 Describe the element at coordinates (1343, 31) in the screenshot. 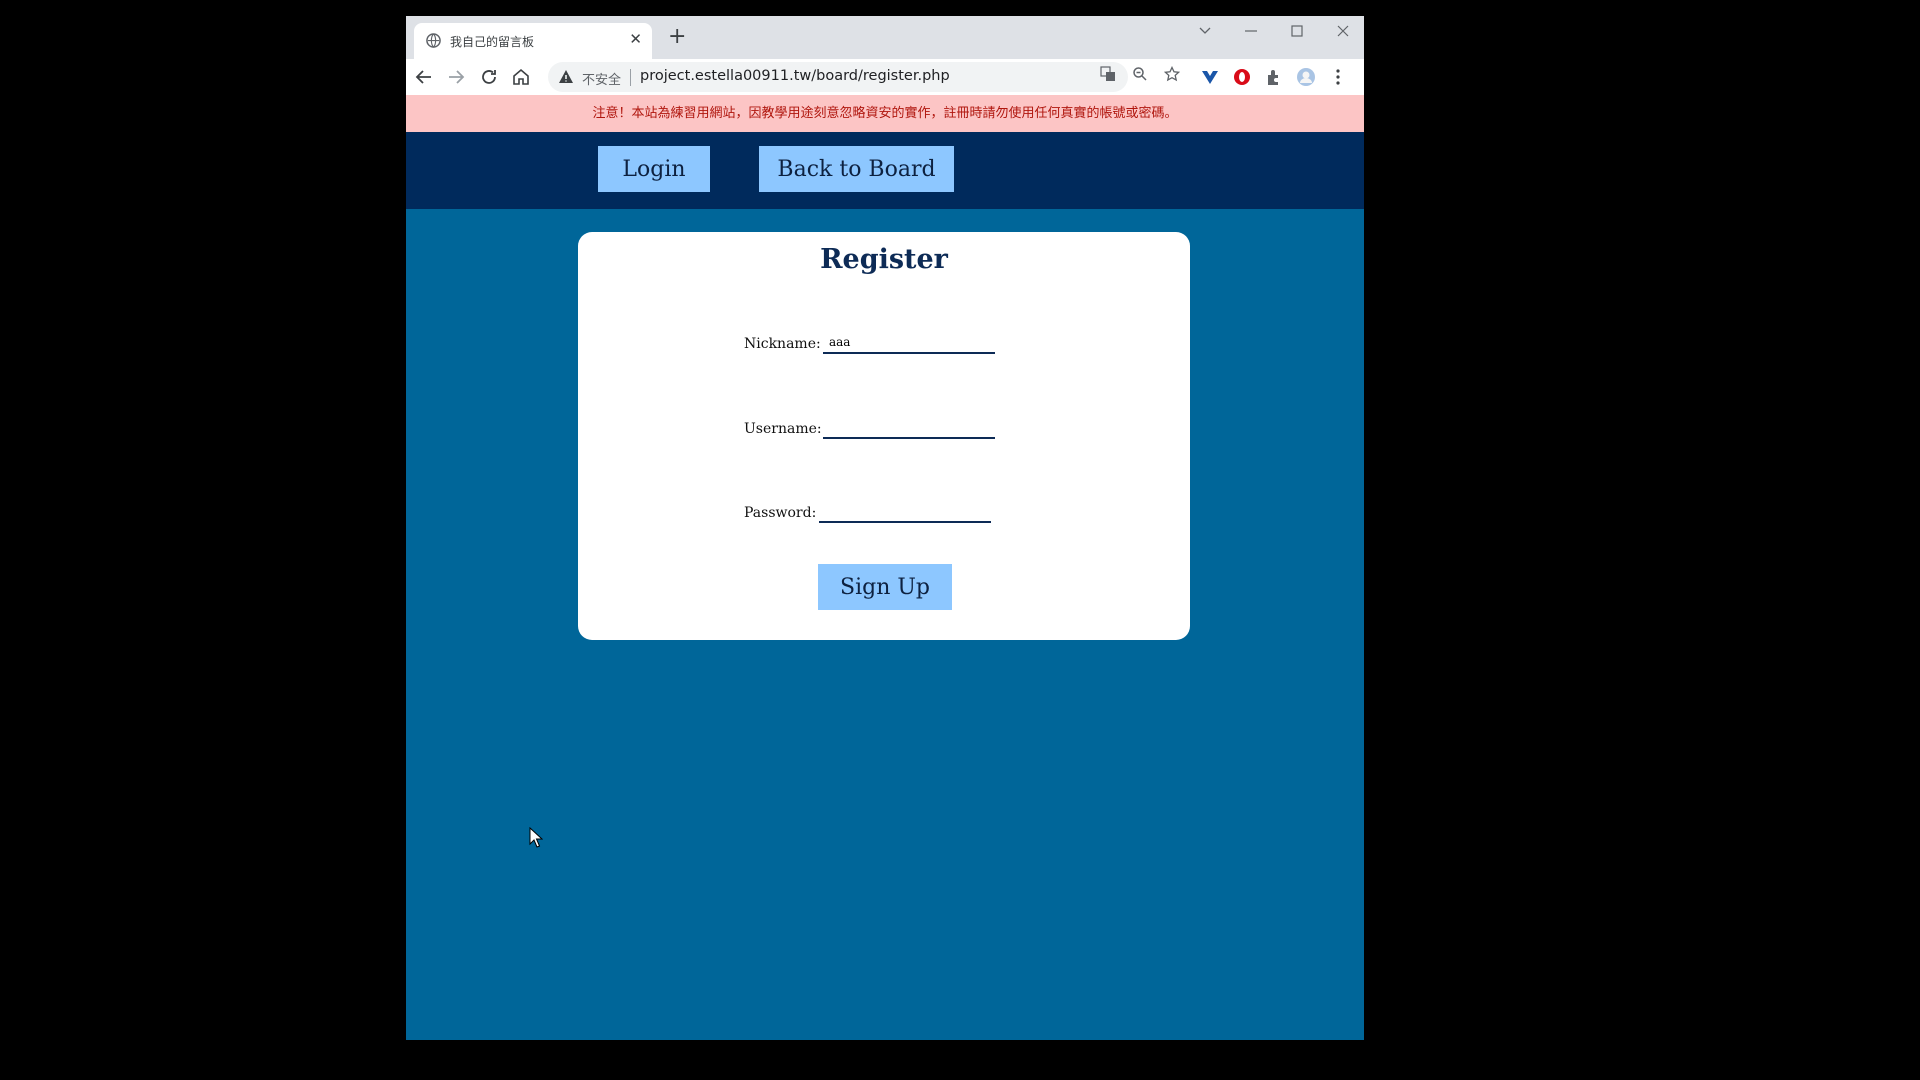

I see `close-window-icon` at that location.